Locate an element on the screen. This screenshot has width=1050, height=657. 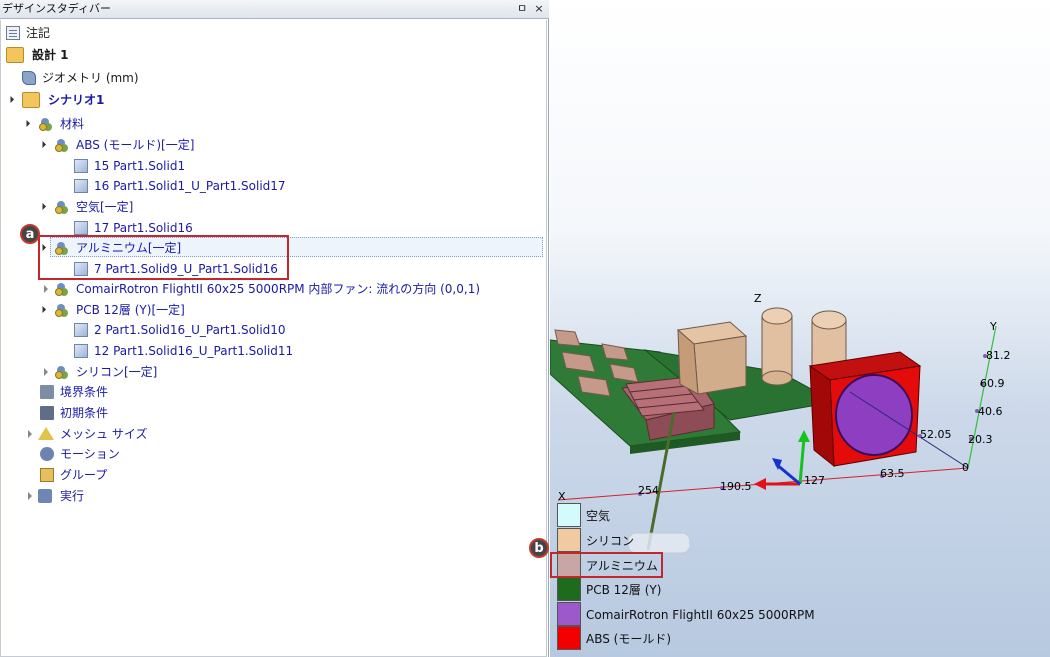
tree-item-label: グループ is located at coordinates (84, 475).